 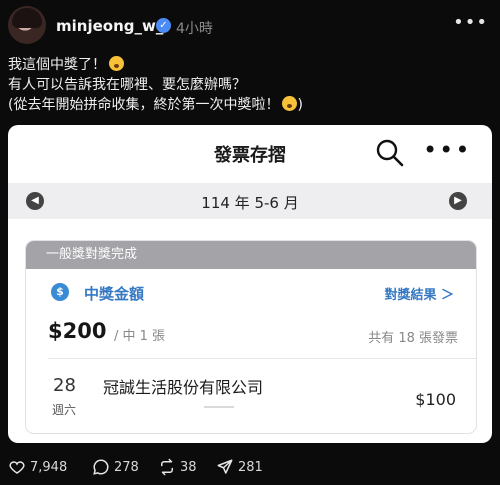 What do you see at coordinates (177, 467) in the screenshot?
I see `repost-button: 38` at bounding box center [177, 467].